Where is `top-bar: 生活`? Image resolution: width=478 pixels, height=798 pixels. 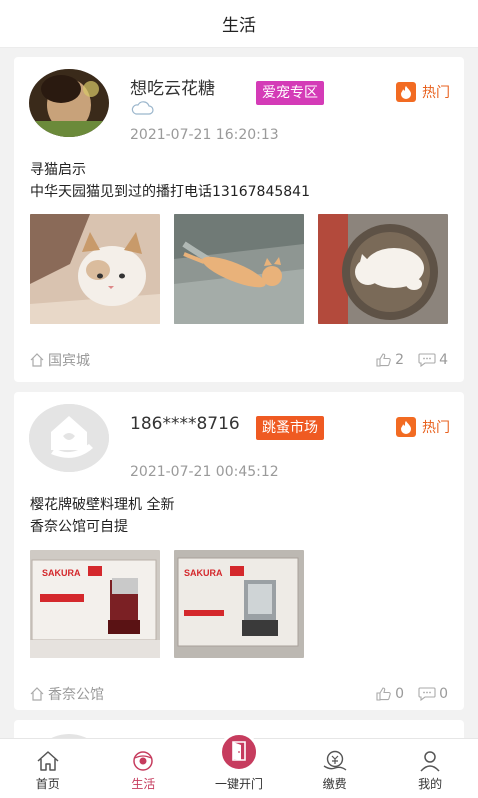
top-bar: 生活 is located at coordinates (239, 24).